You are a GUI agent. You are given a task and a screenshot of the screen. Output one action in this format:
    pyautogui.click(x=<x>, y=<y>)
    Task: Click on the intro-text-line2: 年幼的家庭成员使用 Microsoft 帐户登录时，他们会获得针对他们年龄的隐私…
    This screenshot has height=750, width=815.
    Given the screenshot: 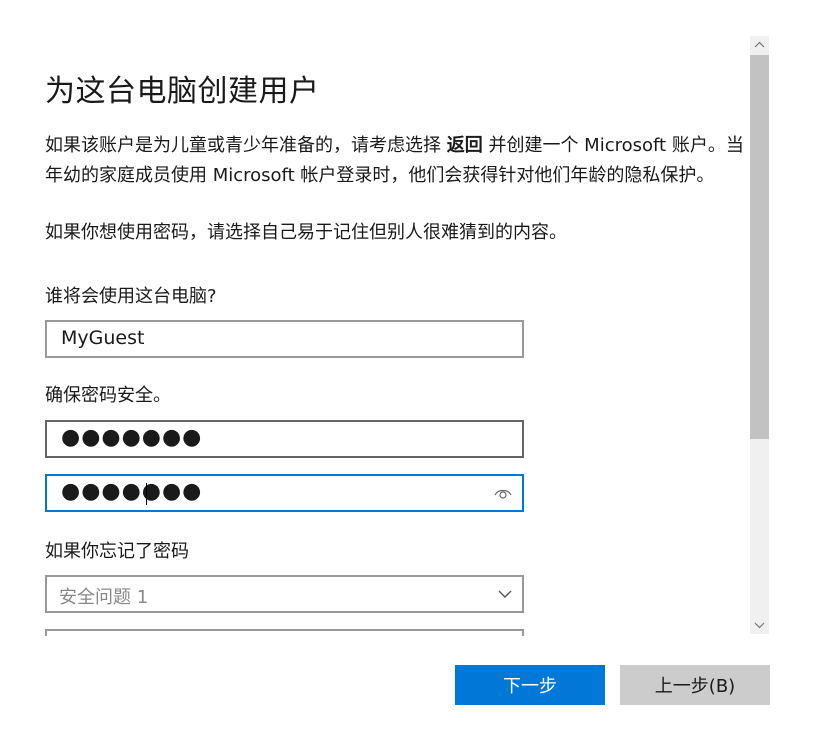 What is the action you would take?
    pyautogui.click(x=380, y=175)
    